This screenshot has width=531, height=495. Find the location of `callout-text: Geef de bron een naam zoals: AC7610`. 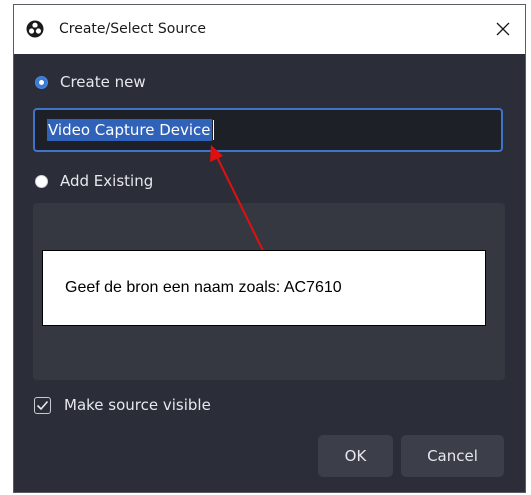

callout-text: Geef de bron een naam zoals: AC7610 is located at coordinates (203, 287).